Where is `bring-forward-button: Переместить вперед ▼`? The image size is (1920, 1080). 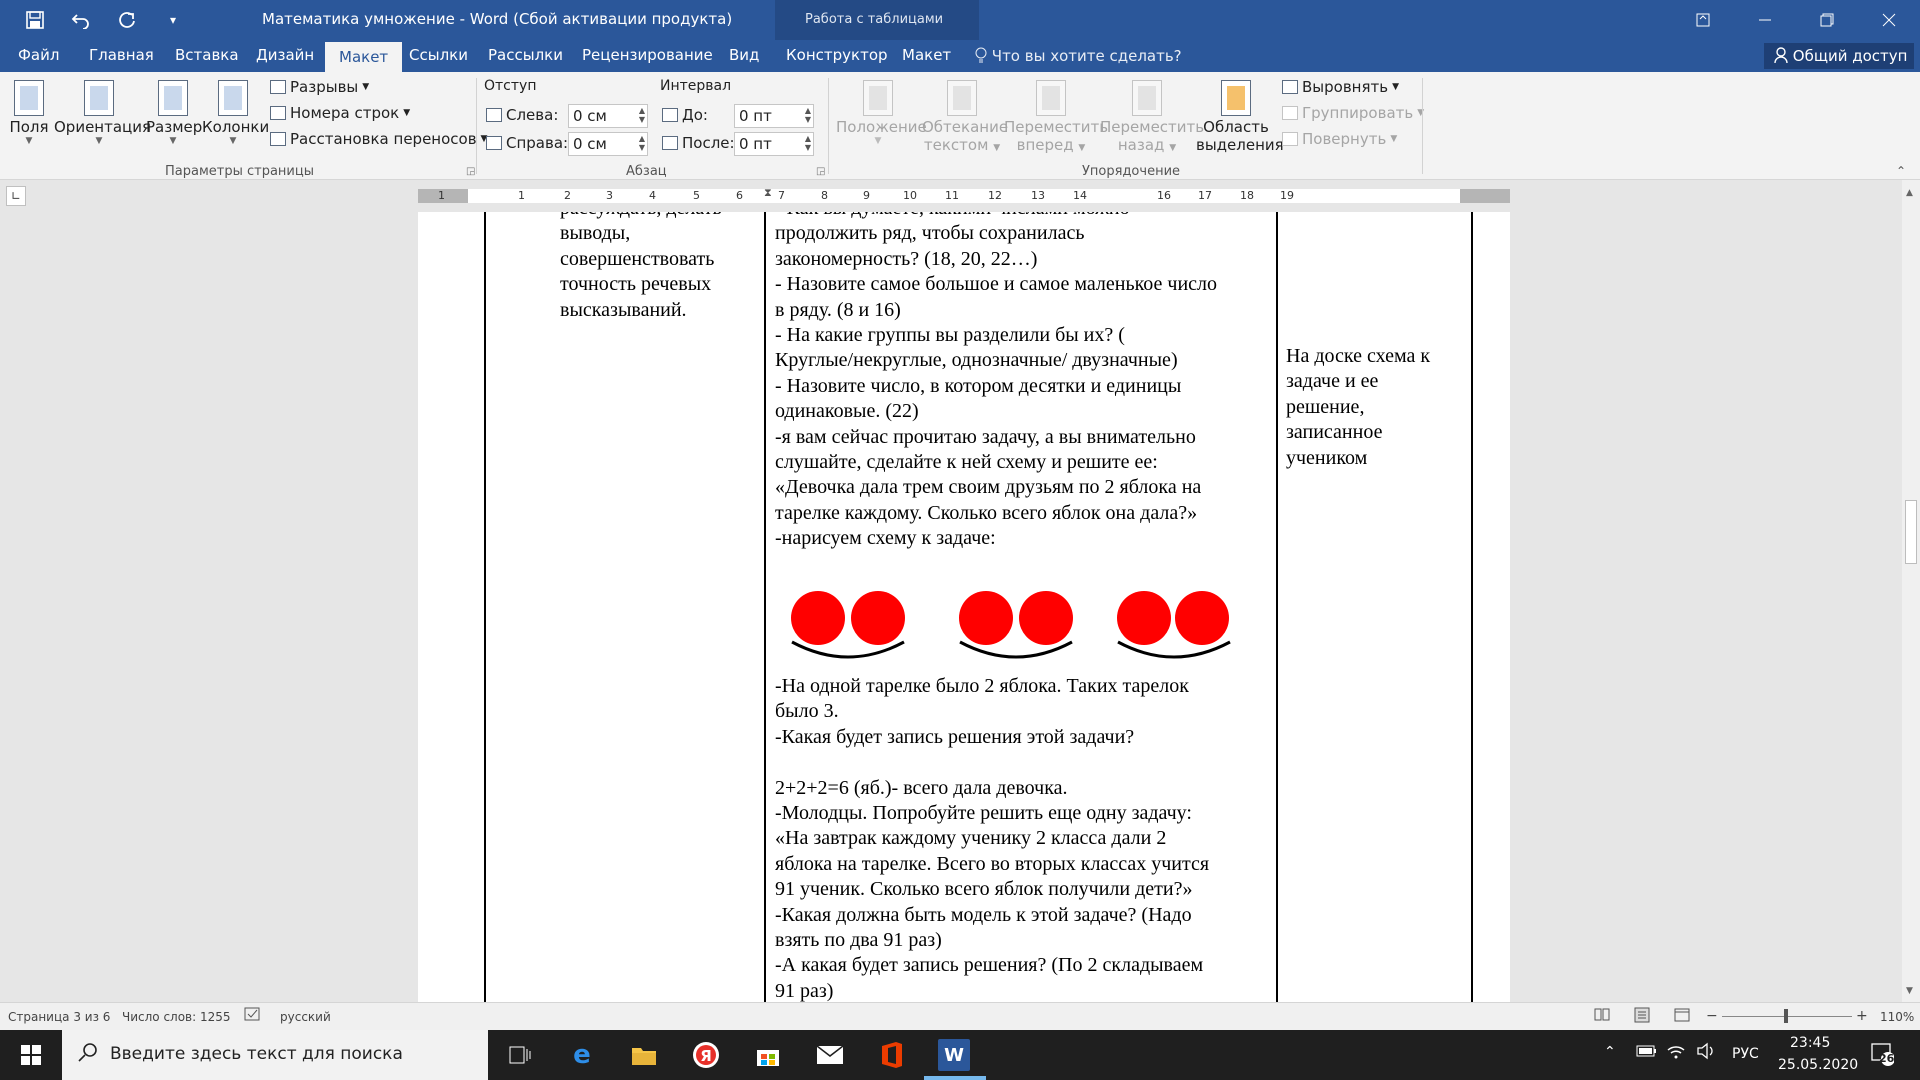
bring-forward-button: Переместить вперед ▼ is located at coordinates (1056, 115).